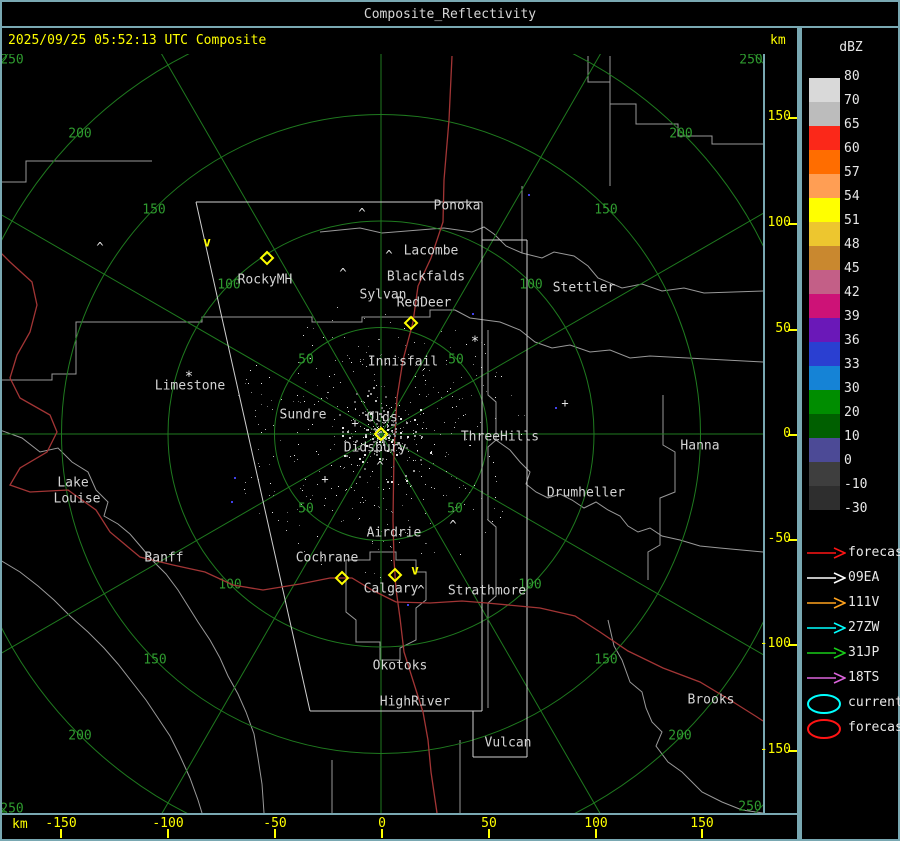  Describe the element at coordinates (779, 538) in the screenshot. I see `vertical-axis-tick-label: -50` at that location.